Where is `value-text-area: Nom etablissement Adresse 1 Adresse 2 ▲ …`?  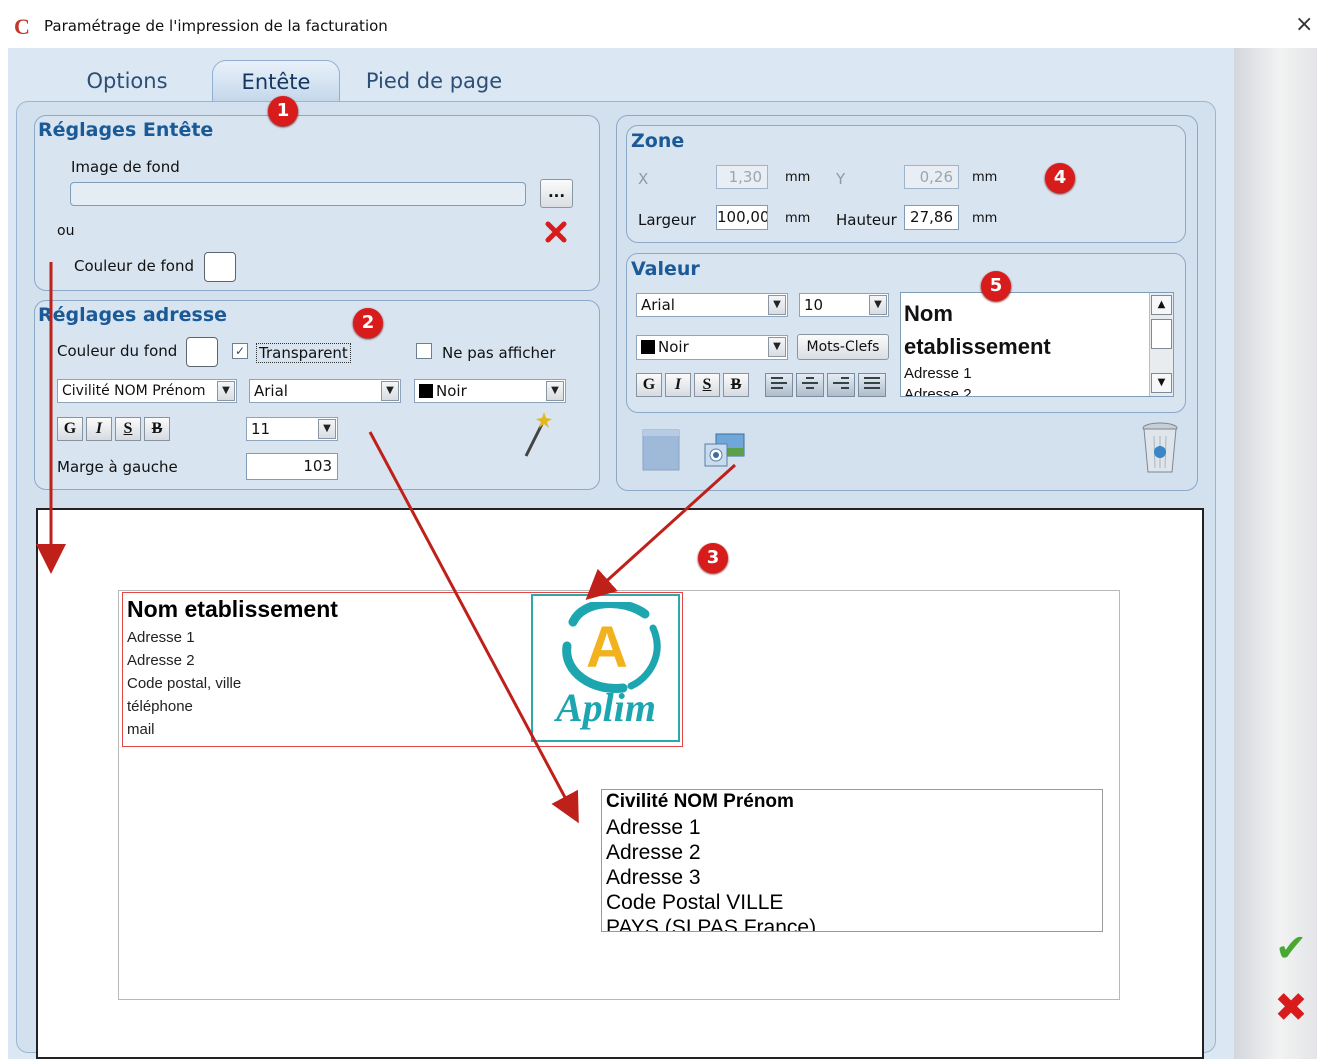 value-text-area: Nom etablissement Adresse 1 Adresse 2 ▲ … is located at coordinates (1037, 344).